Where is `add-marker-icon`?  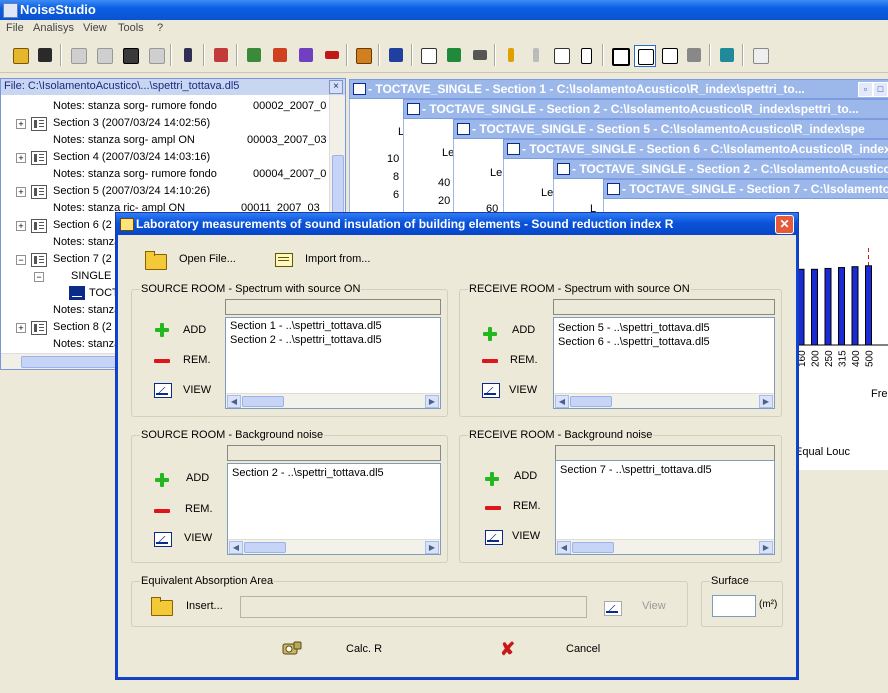
add-marker-icon is located at coordinates (511, 55).